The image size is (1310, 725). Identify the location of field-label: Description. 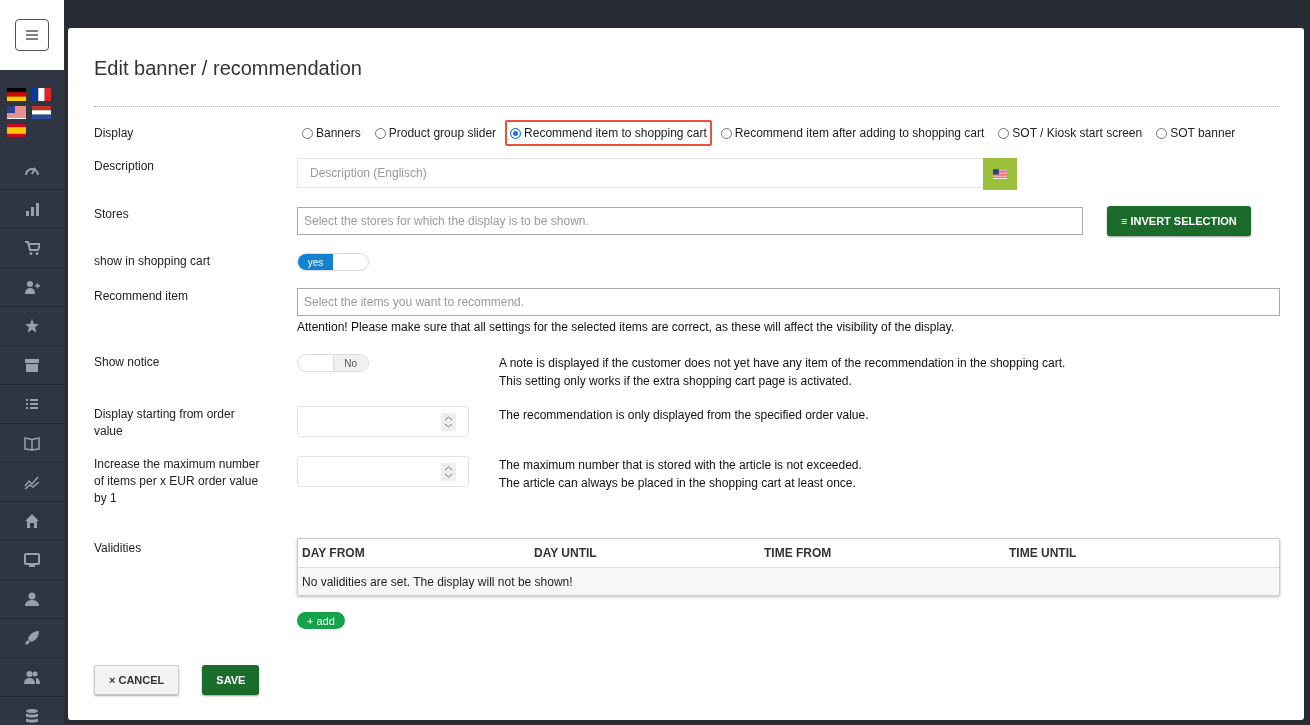
(125, 166).